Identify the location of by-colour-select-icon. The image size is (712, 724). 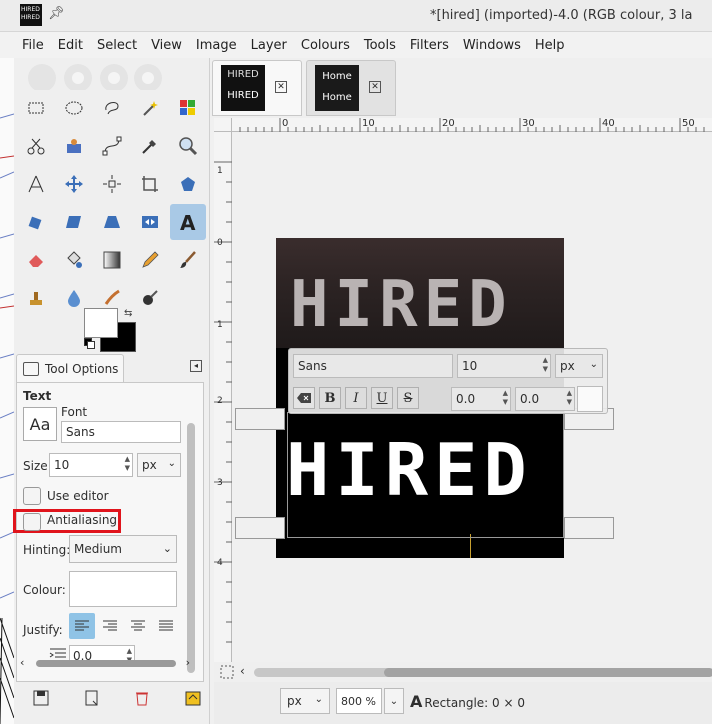
(188, 108).